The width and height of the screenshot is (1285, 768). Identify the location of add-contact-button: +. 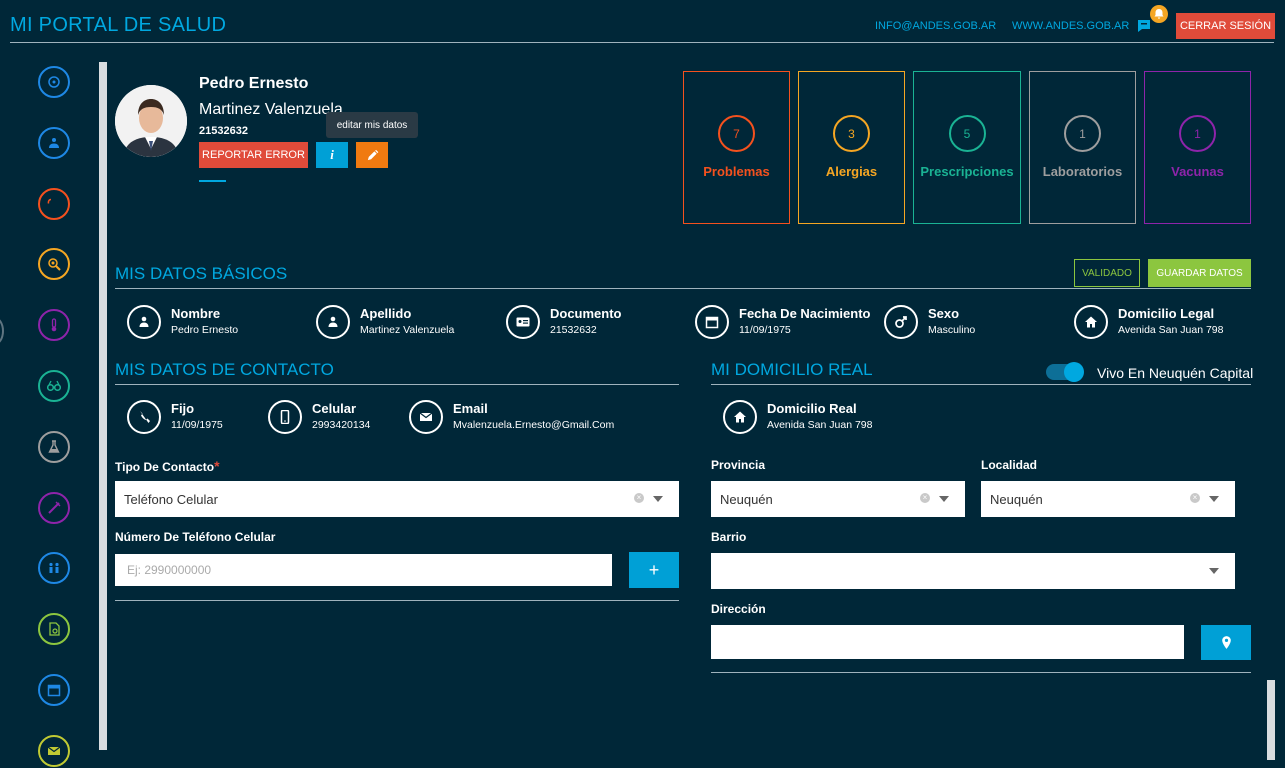
(654, 570).